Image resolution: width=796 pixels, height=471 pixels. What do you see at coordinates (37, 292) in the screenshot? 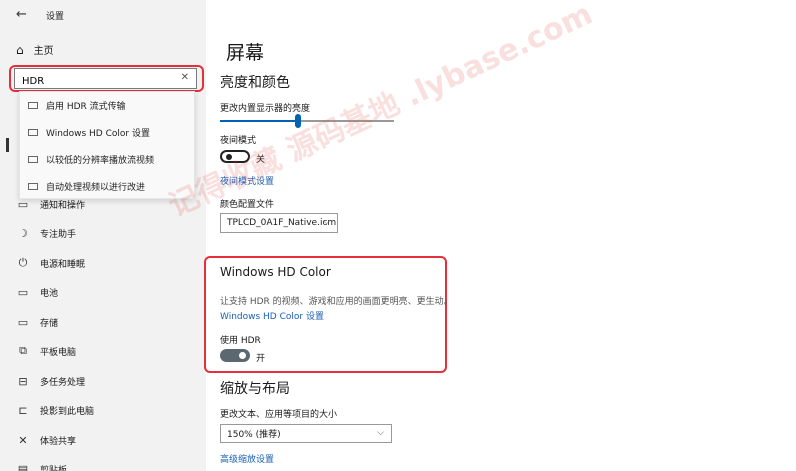
I see `sidebar-item-battery: ▭ 电池` at bounding box center [37, 292].